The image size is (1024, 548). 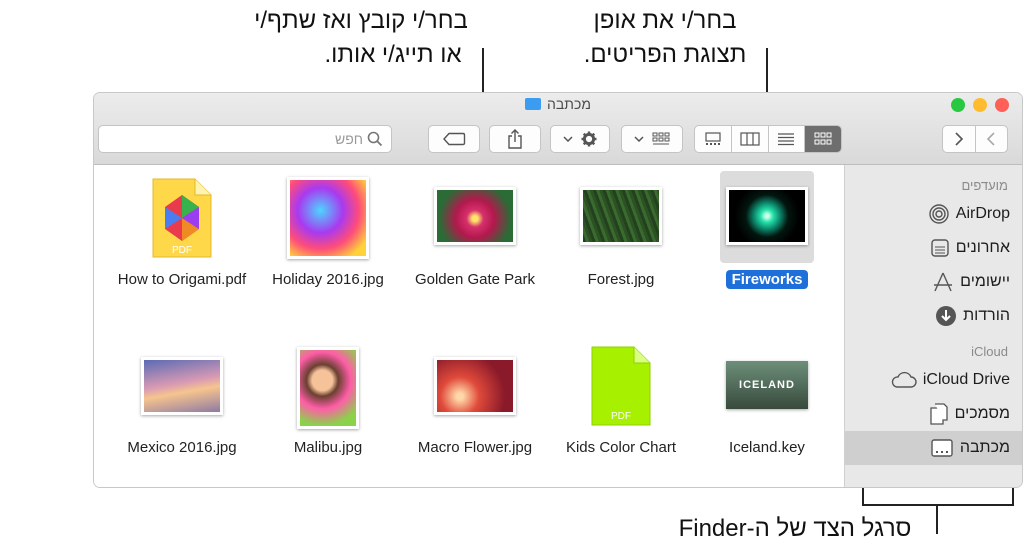 What do you see at coordinates (245, 139) in the screenshot?
I see `search-input: חפש` at bounding box center [245, 139].